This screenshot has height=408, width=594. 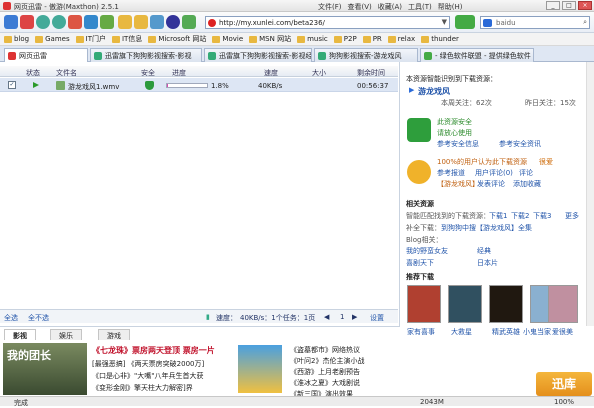 I want to click on select-none-link: 全不选, so click(x=38, y=318).